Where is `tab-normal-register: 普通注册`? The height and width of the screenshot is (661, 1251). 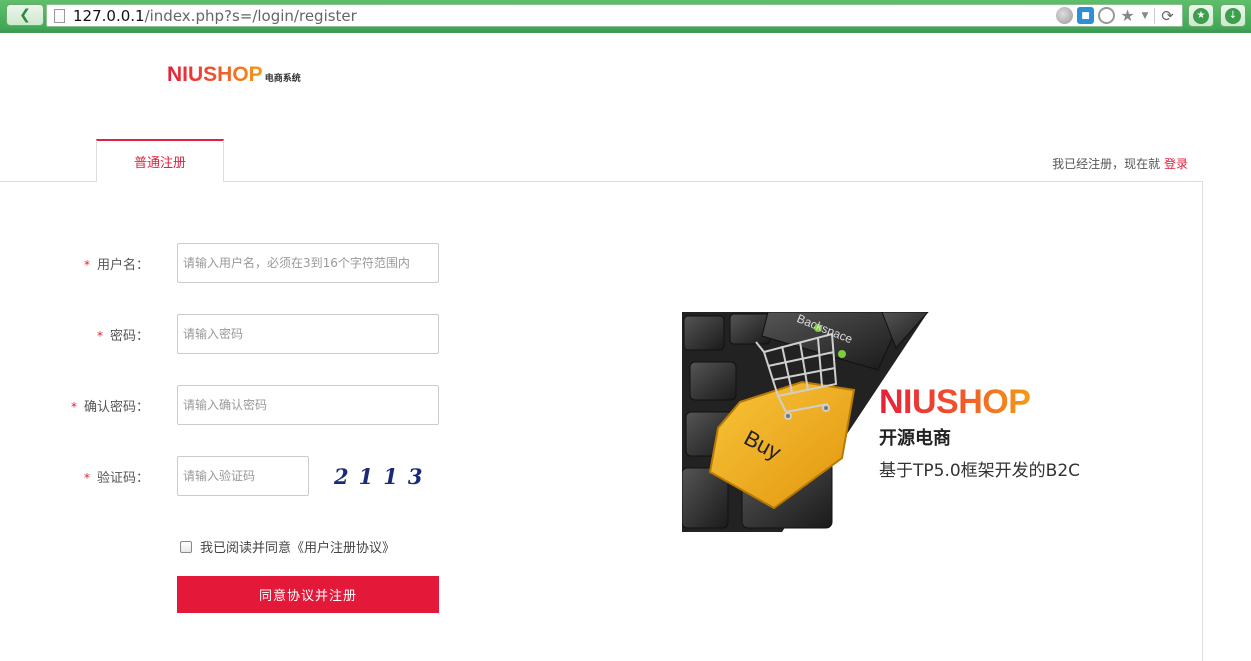 tab-normal-register: 普通注册 is located at coordinates (160, 160).